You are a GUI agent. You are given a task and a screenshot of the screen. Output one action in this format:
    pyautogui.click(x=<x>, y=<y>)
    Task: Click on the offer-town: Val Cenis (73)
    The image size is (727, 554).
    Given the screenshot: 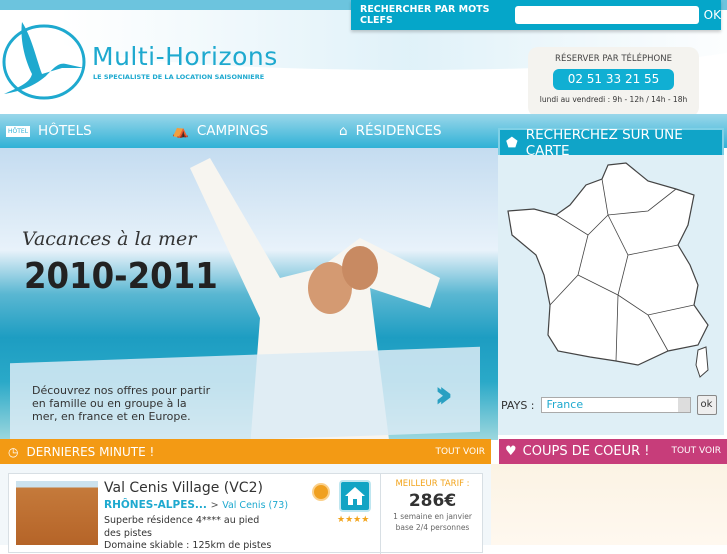 What is the action you would take?
    pyautogui.click(x=255, y=505)
    